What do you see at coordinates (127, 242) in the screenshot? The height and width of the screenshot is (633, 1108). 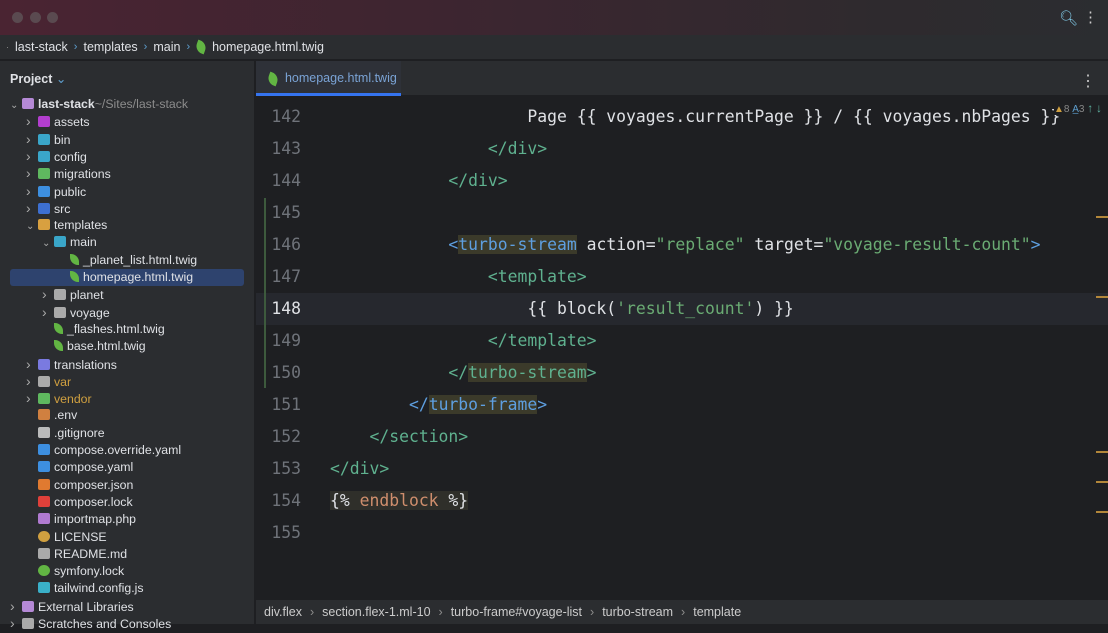 I see `tree-item: ⌄ main` at bounding box center [127, 242].